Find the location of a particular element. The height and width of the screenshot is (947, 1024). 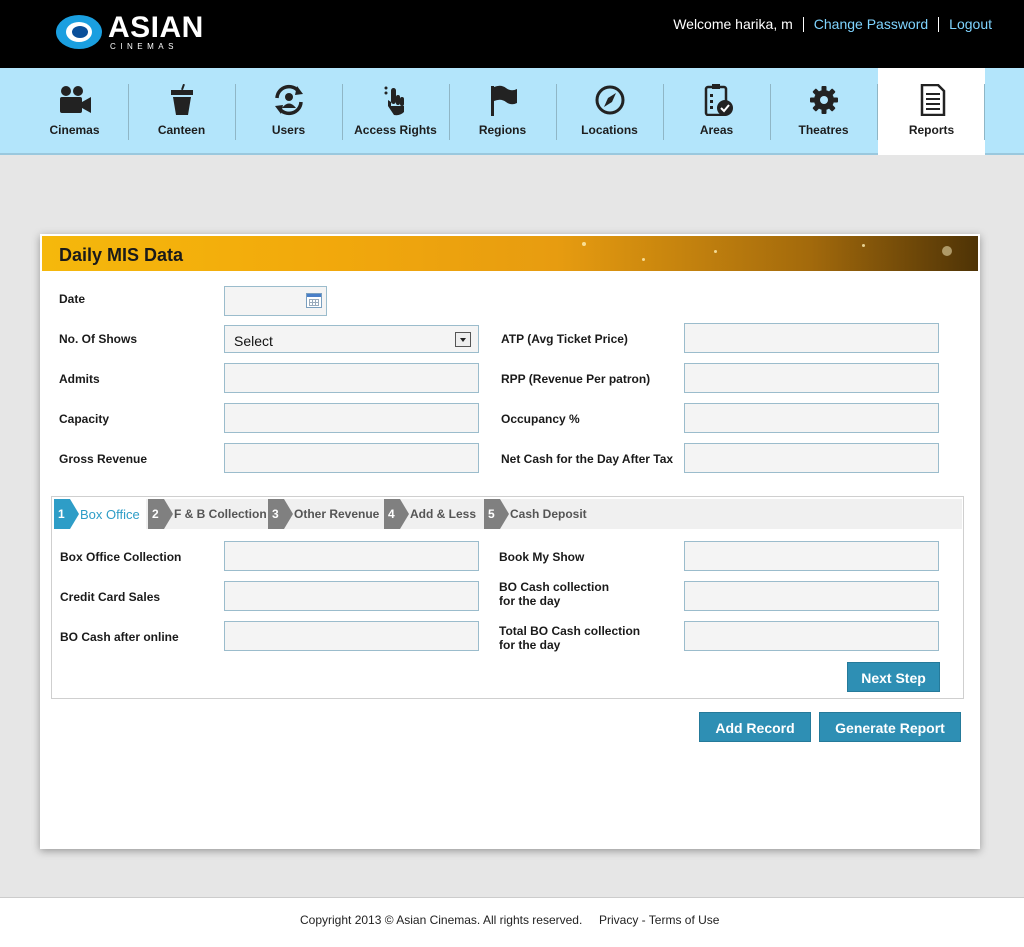

label-line: for the day is located at coordinates (530, 601).